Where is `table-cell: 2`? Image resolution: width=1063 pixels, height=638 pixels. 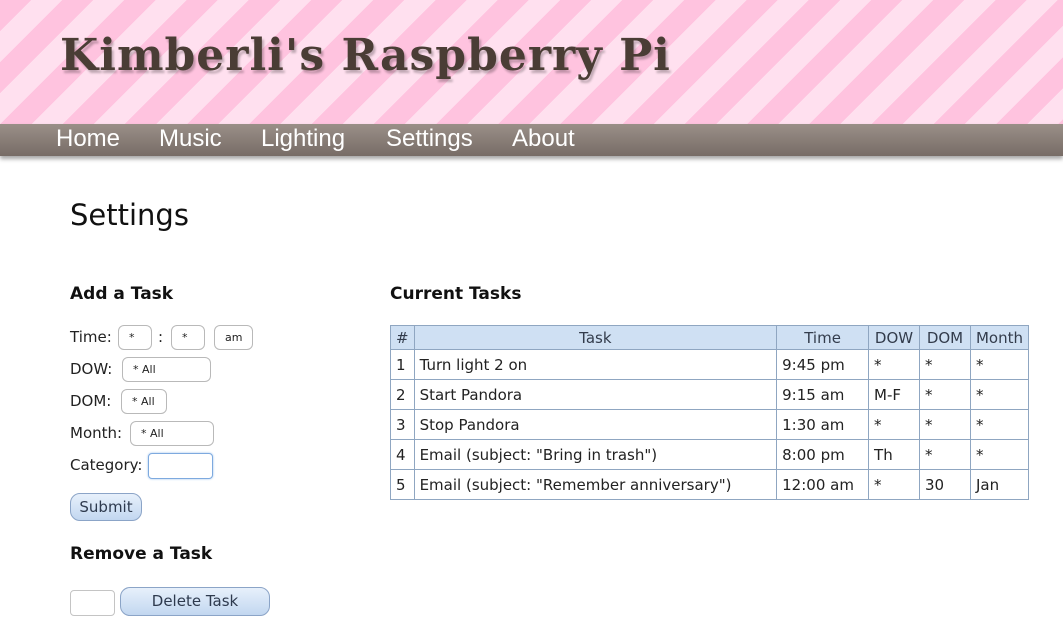
table-cell: 2 is located at coordinates (402, 394).